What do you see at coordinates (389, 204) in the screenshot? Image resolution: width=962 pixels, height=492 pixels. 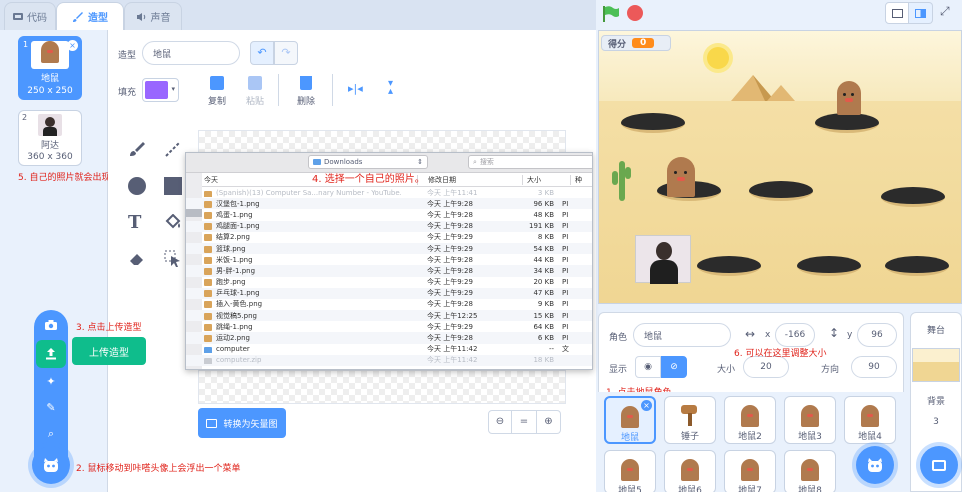 I see `file-row: 汉堡包-1.png 今天 上午9:28 96 KB PI` at bounding box center [389, 204].